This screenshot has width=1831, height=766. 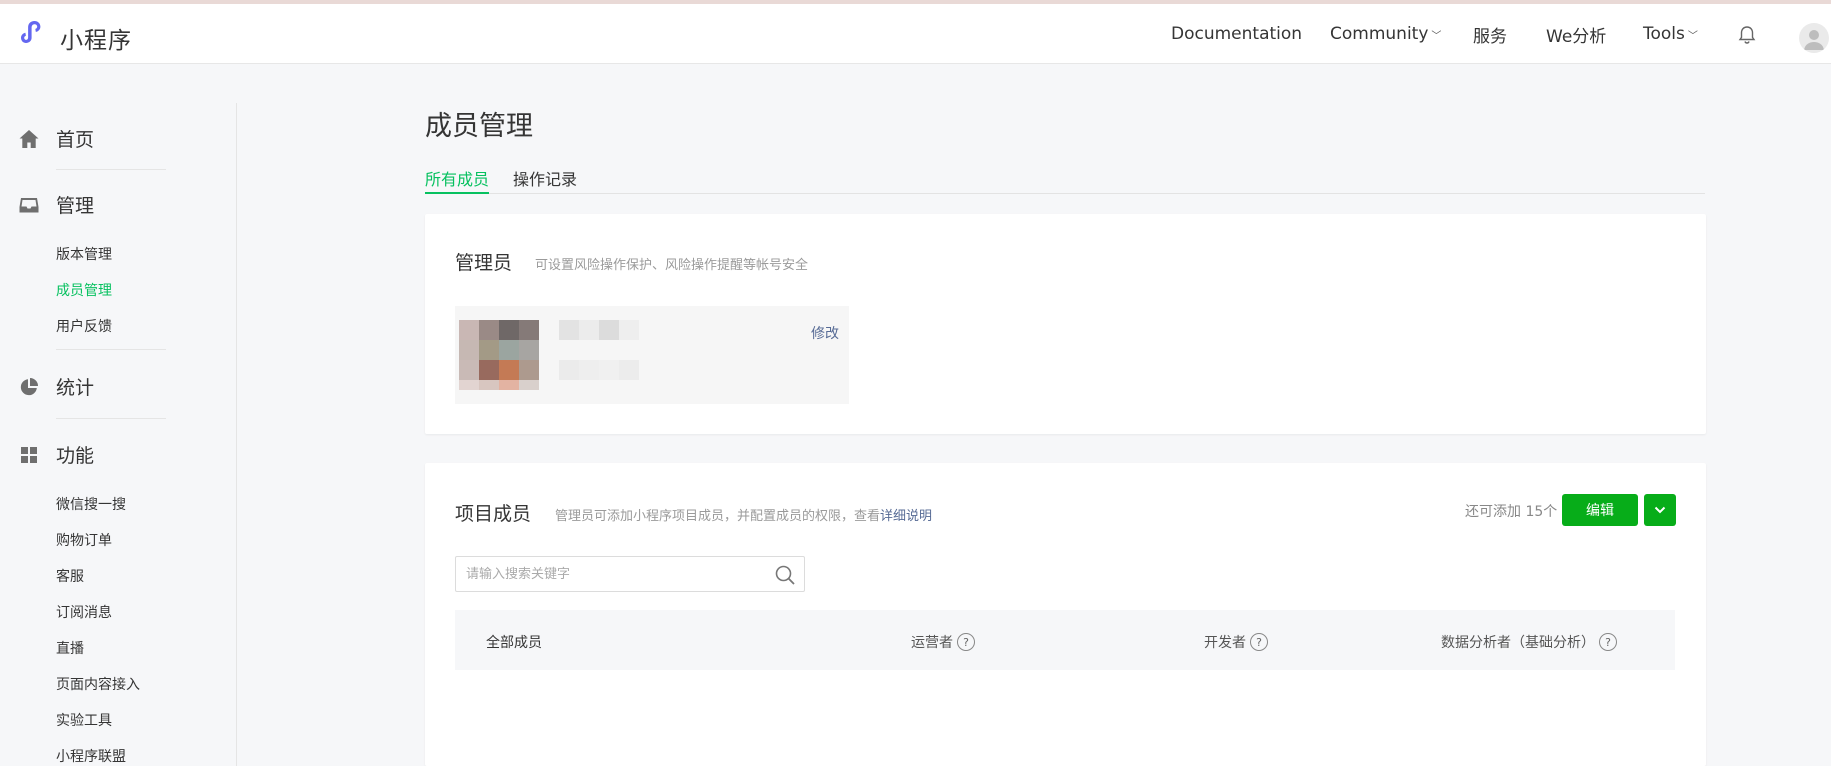 I want to click on sidebar-item-manage: 管理, so click(x=56, y=204).